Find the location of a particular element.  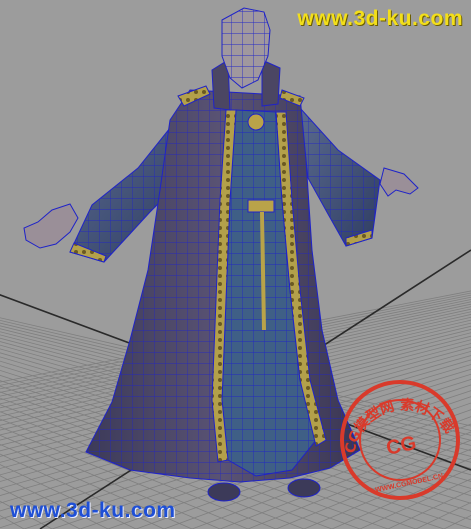

left-hand is located at coordinates (51, 226).